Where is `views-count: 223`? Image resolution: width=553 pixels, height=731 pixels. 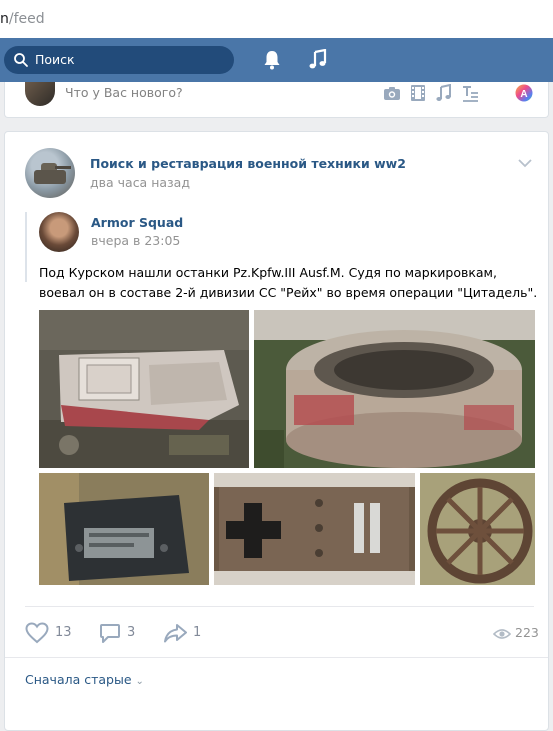
views-count: 223 is located at coordinates (527, 632).